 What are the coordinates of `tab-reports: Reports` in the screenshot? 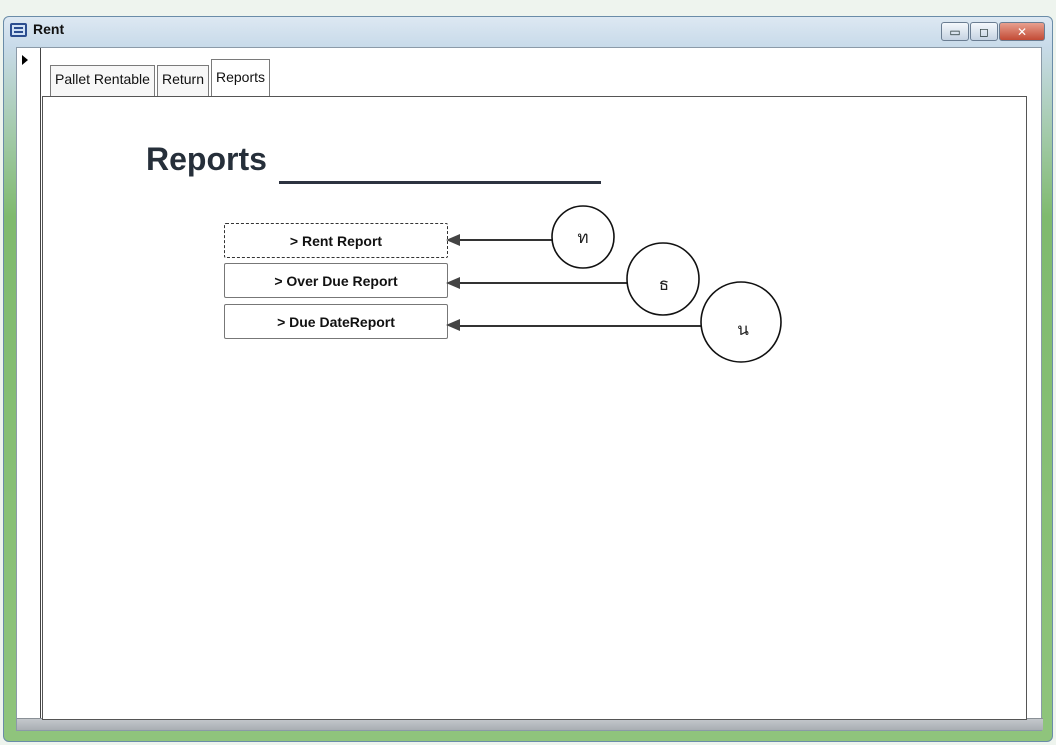 It's located at (240, 77).